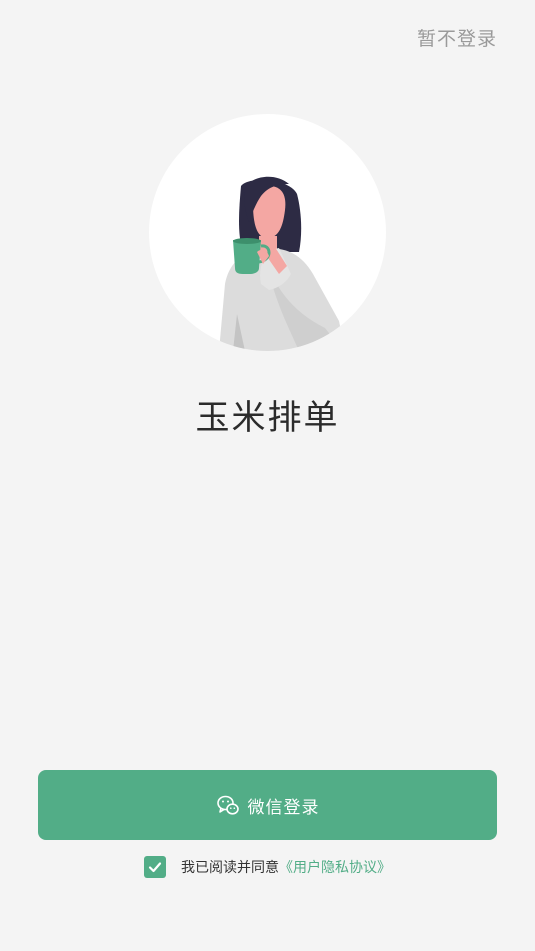  I want to click on wechat-login-label: 微信登录, so click(283, 807).